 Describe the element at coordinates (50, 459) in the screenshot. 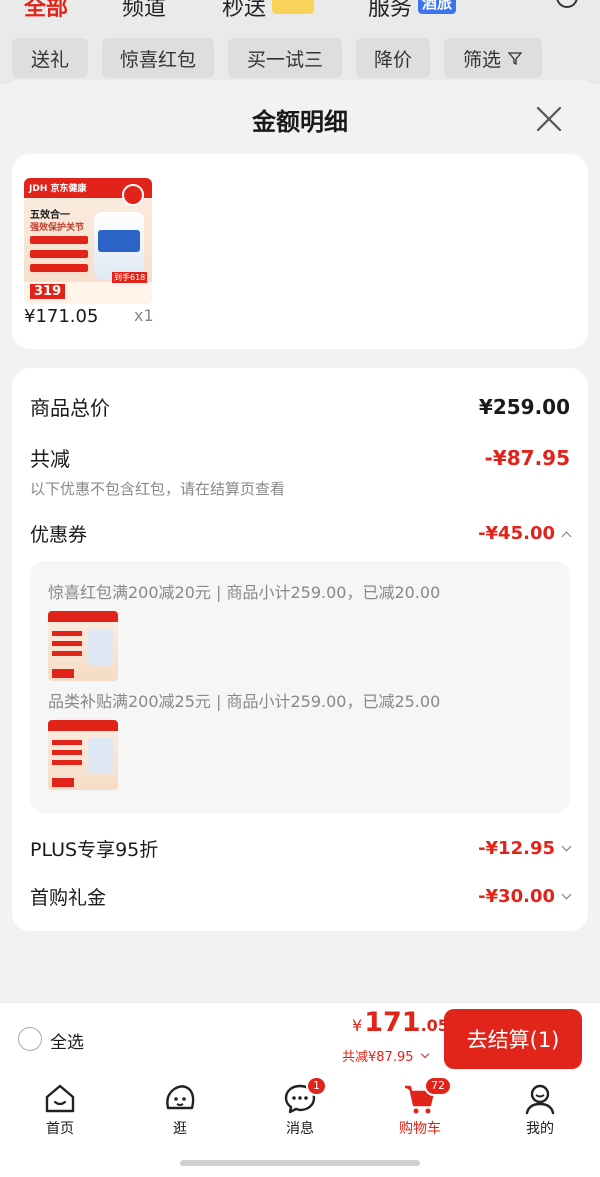

I see `total-discount-label: 共减` at that location.